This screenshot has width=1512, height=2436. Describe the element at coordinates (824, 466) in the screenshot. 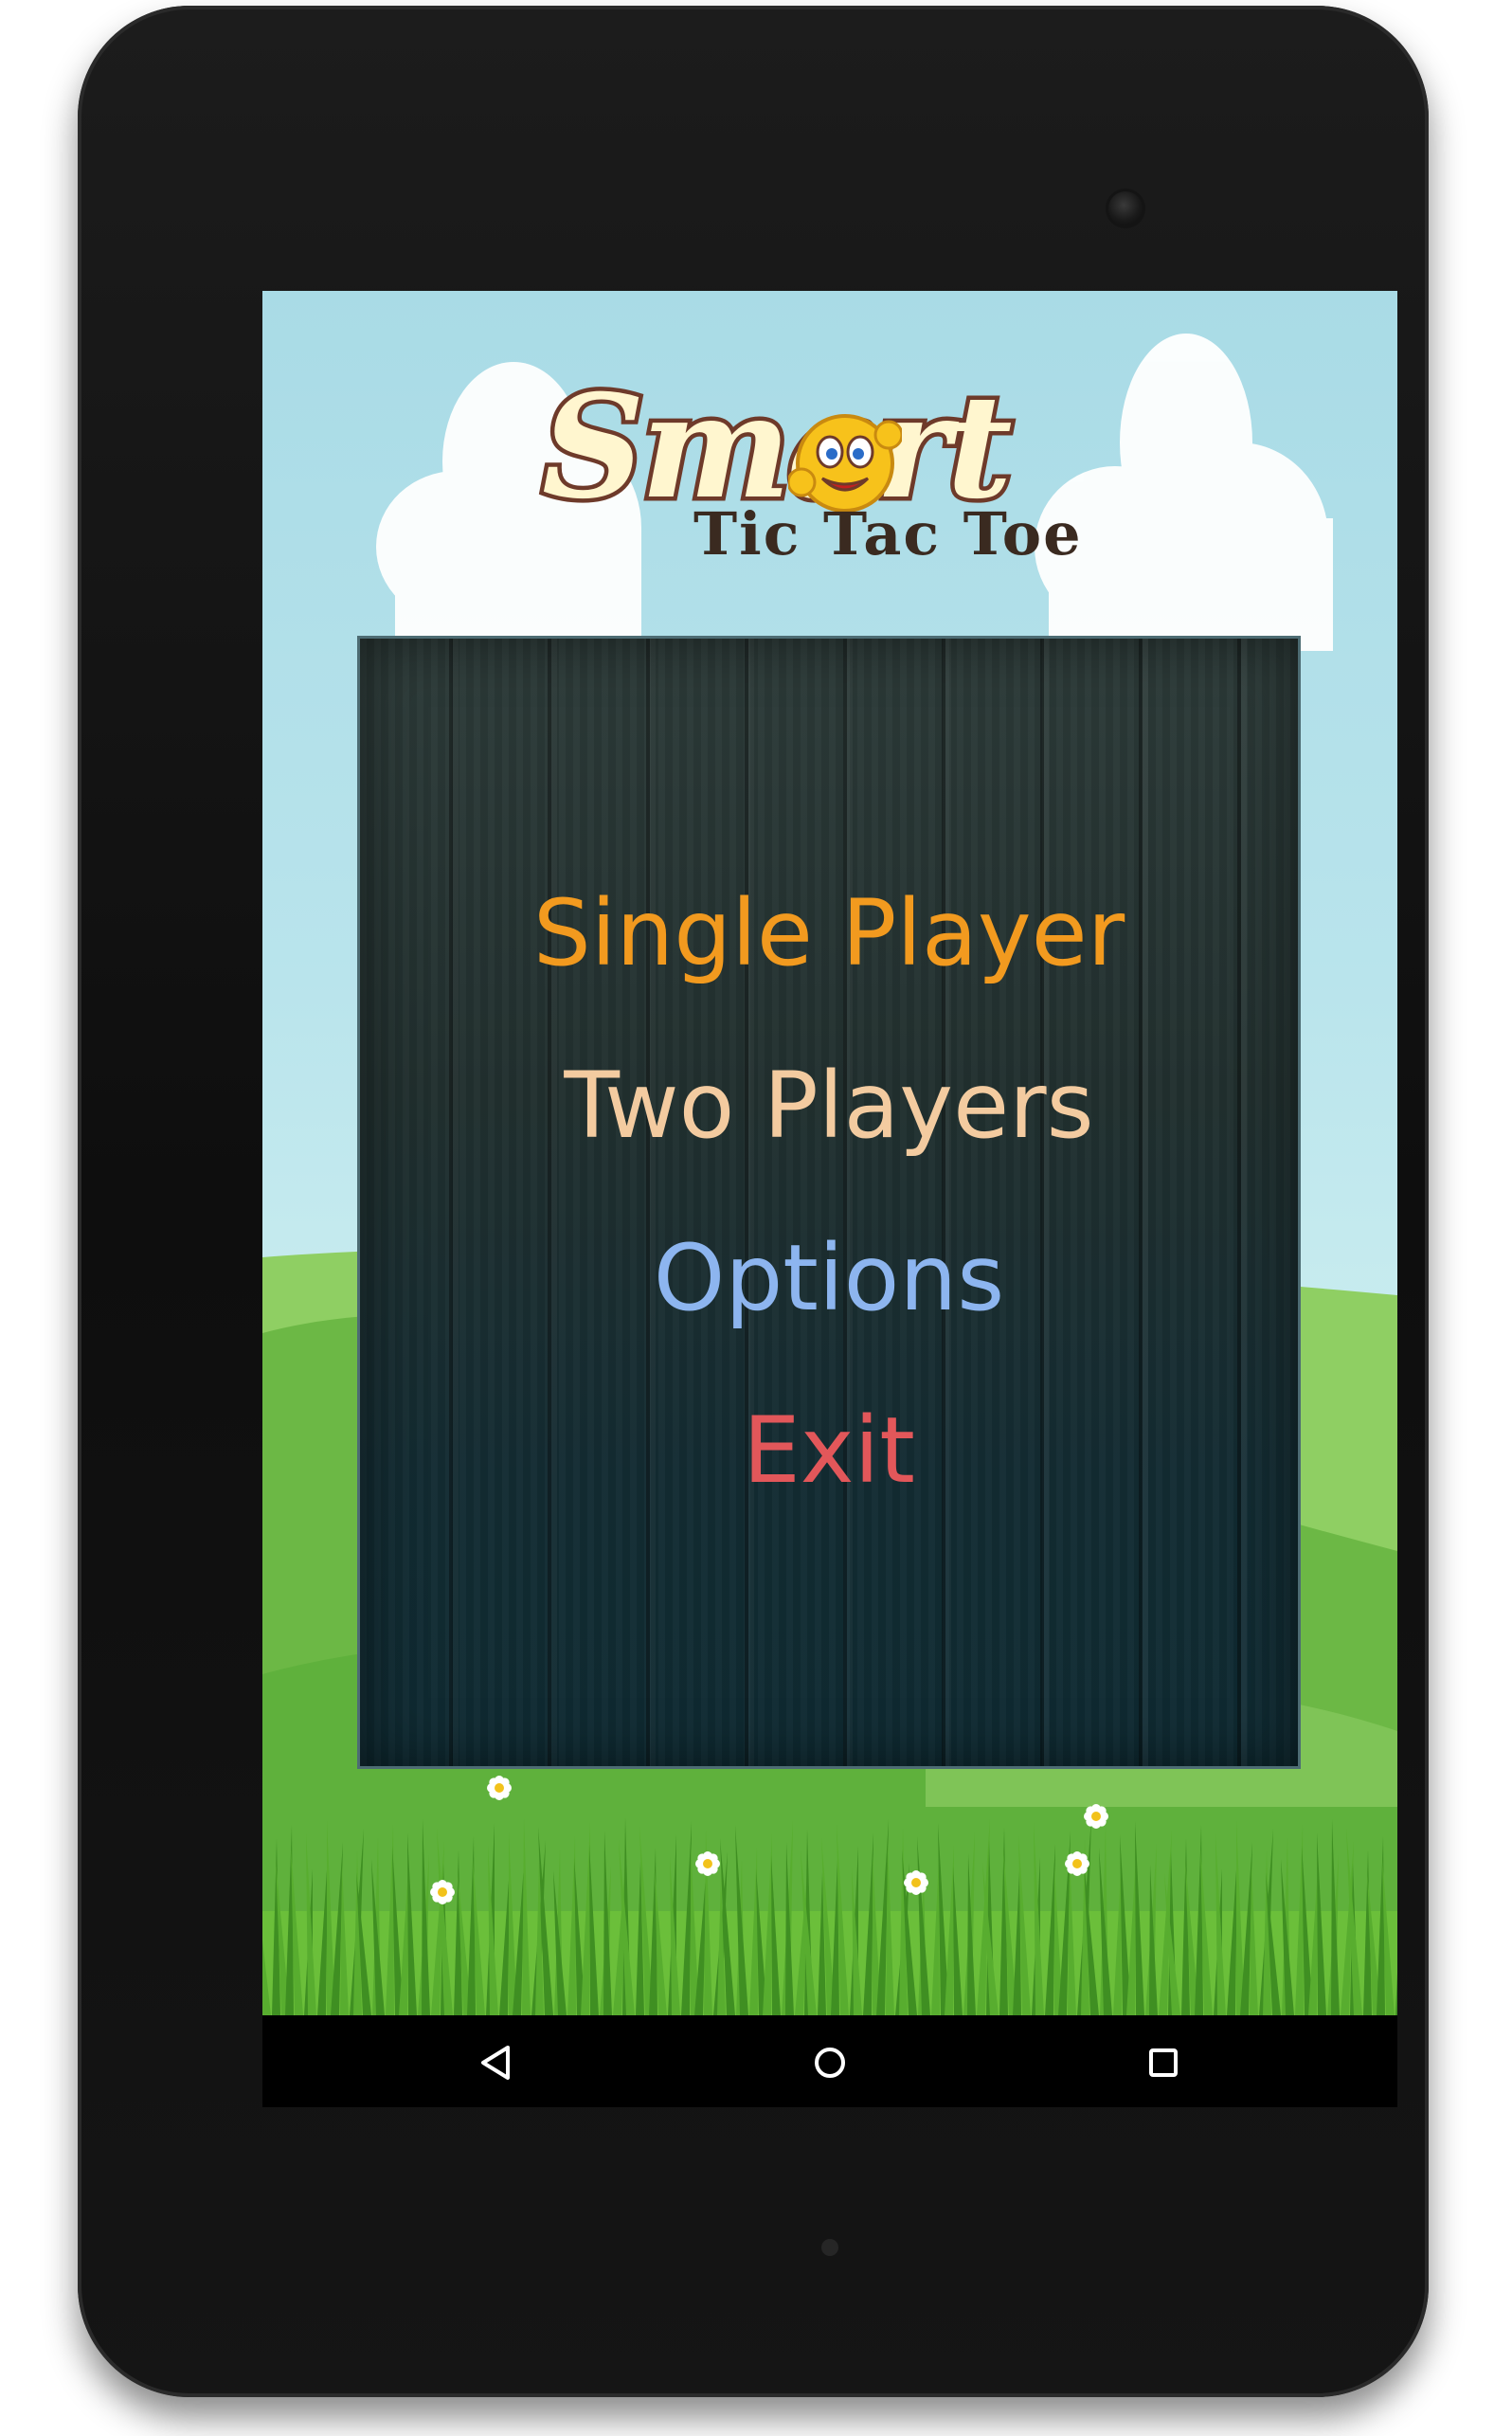

I see `smart-tic-tac-toe-logo: Smart Tic Tac Toe` at that location.